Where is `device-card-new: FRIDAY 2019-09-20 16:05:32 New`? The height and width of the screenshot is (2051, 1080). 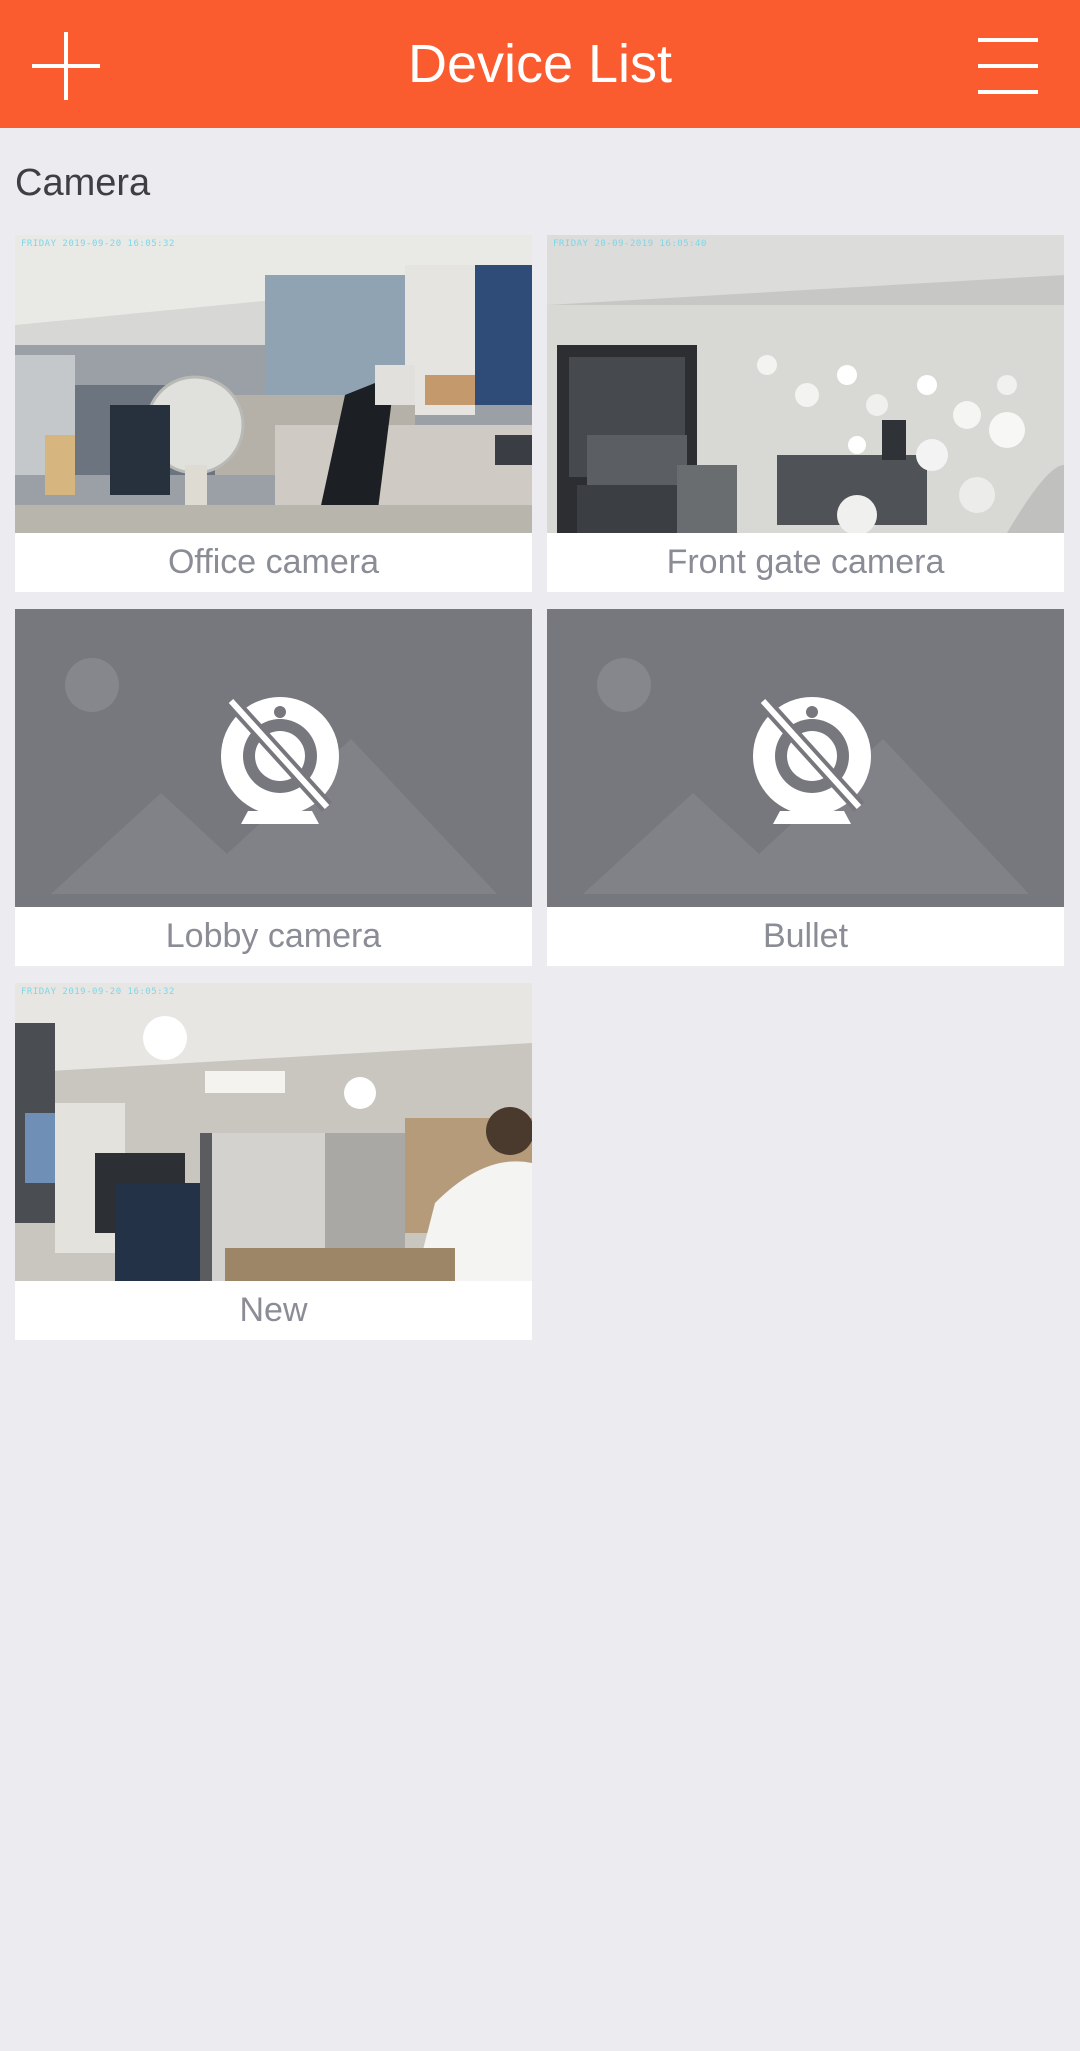 device-card-new: FRIDAY 2019-09-20 16:05:32 New is located at coordinates (273, 1161).